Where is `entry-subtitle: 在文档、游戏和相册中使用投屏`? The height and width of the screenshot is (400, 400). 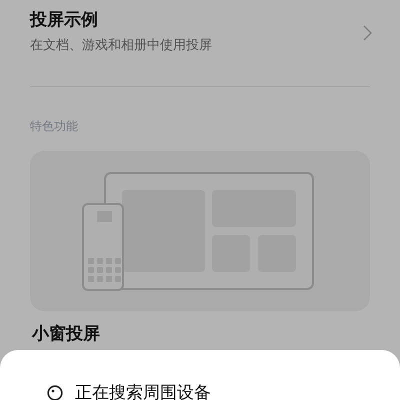 entry-subtitle: 在文档、游戏和相册中使用投屏 is located at coordinates (121, 45).